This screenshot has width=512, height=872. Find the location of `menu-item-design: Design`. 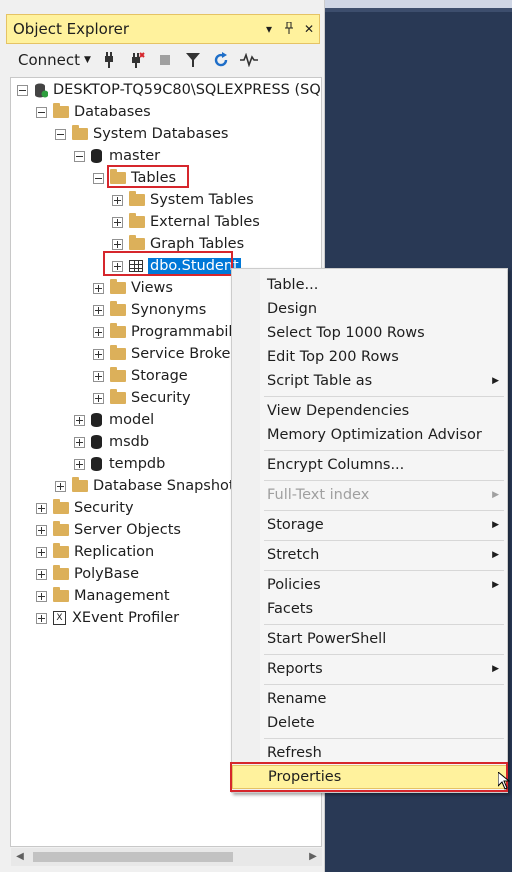

menu-item-design: Design is located at coordinates (369, 309).